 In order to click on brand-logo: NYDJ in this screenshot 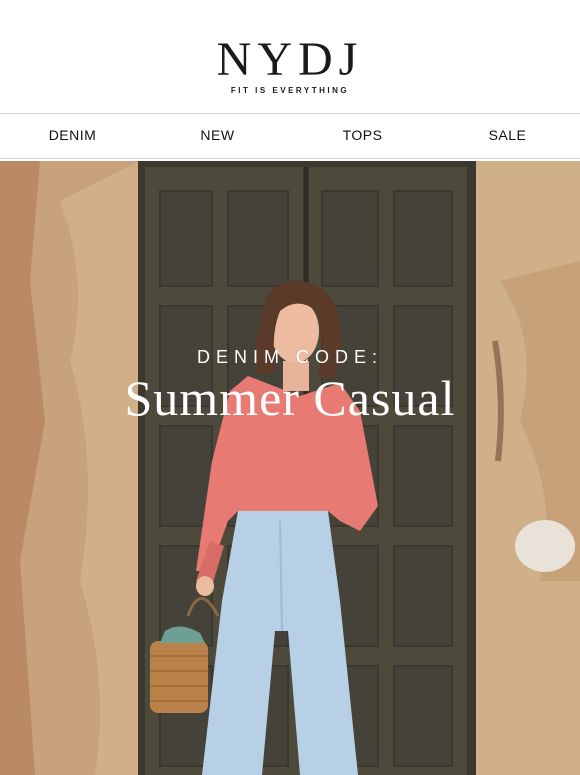, I will do `click(290, 60)`.